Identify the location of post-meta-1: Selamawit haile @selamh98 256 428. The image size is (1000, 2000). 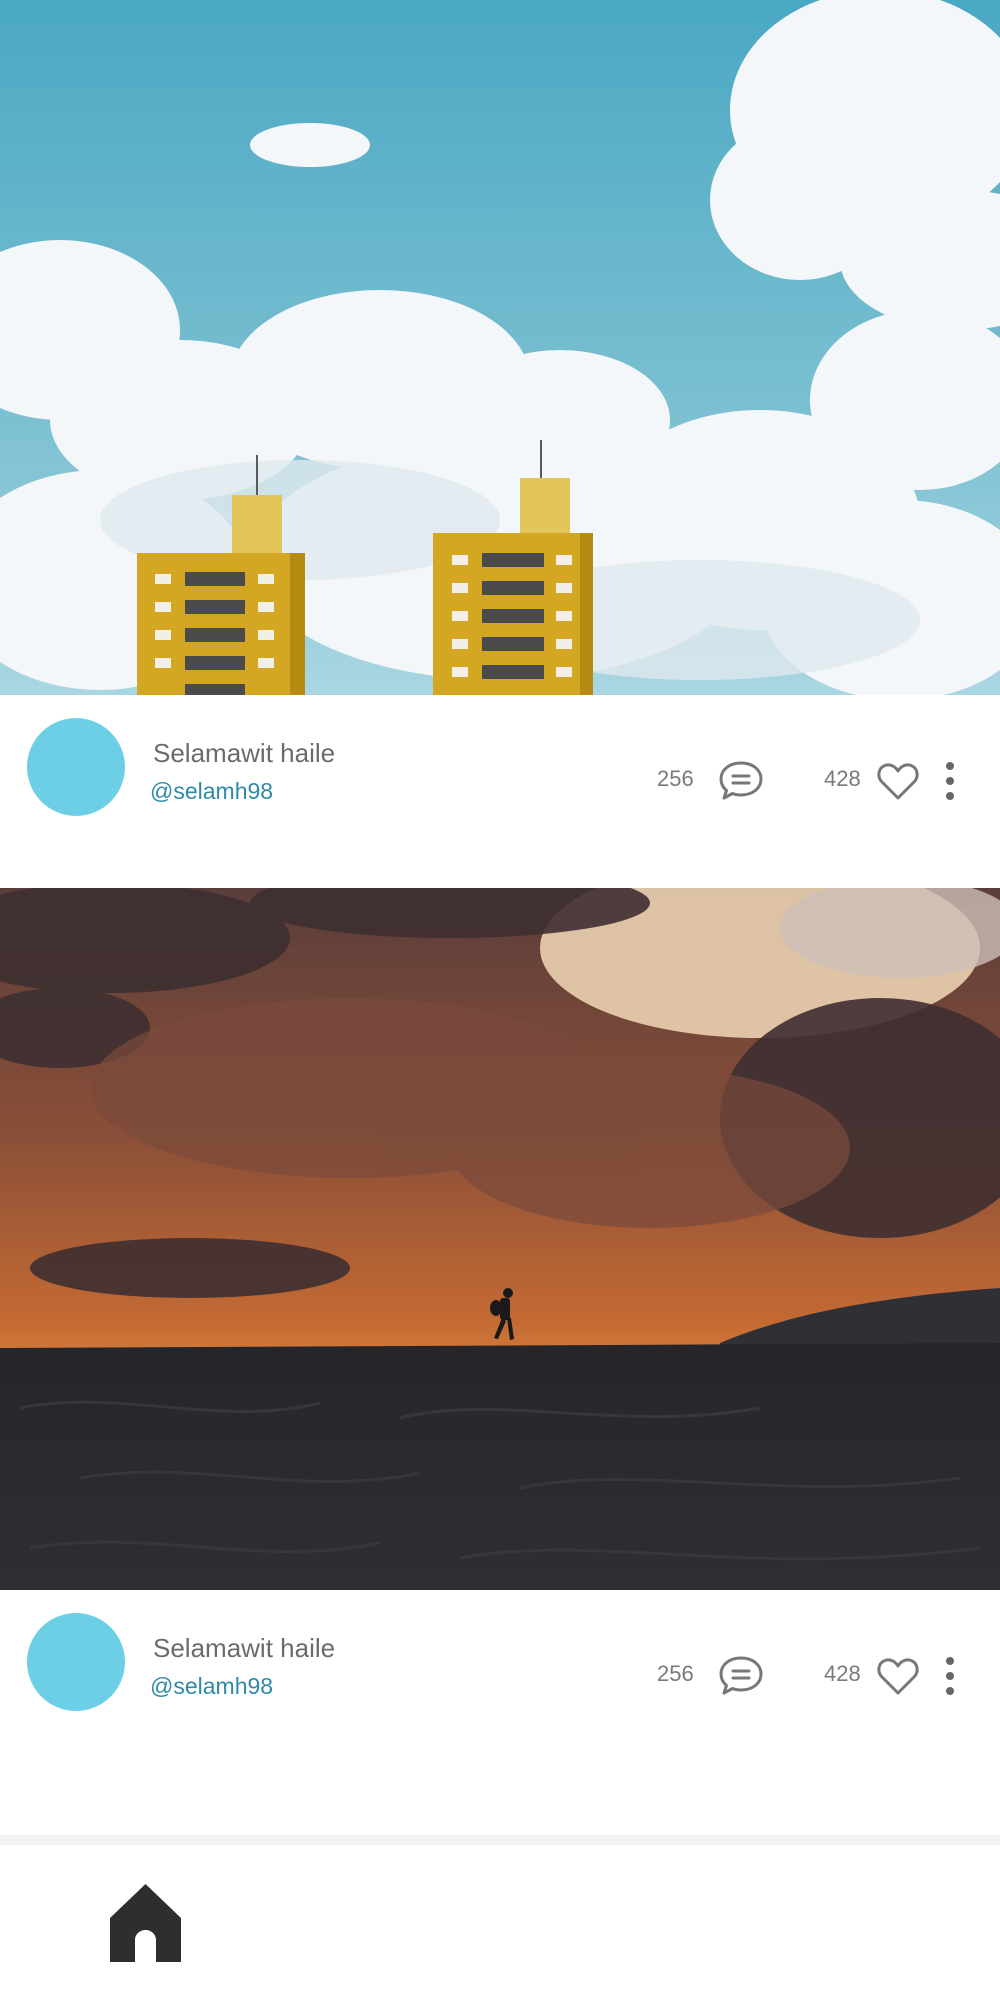
(500, 770).